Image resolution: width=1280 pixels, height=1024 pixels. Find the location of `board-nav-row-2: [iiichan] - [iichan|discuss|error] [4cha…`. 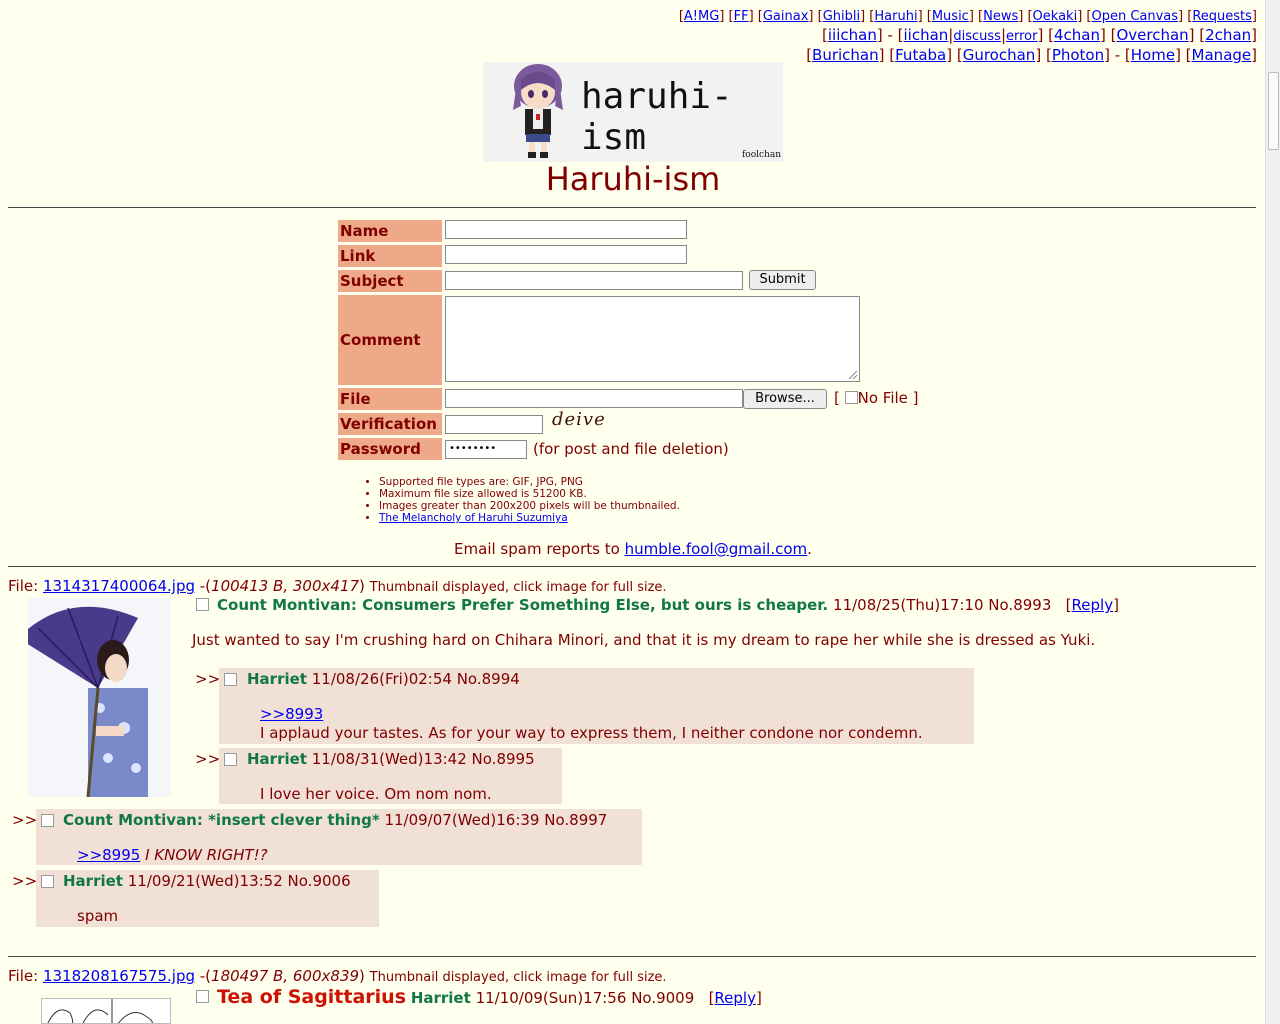

board-nav-row-2: [iiichan] - [iichan|discuss|error] [4cha… is located at coordinates (1039, 35).